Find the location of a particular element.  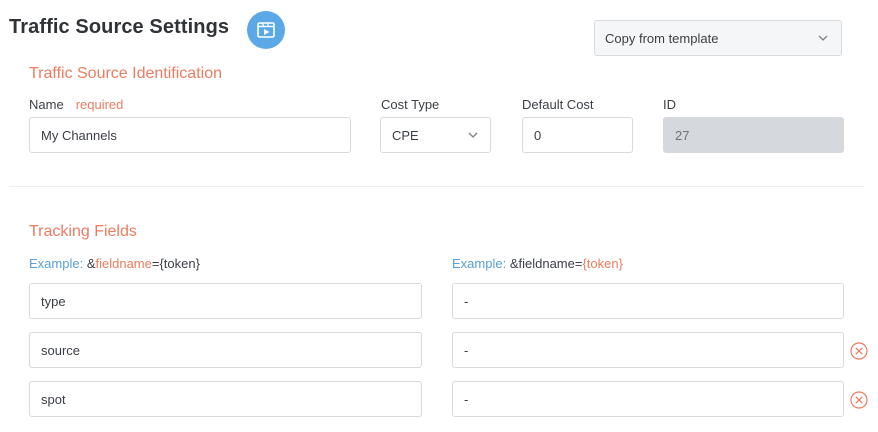

default-cost-input: 0 is located at coordinates (577, 135).